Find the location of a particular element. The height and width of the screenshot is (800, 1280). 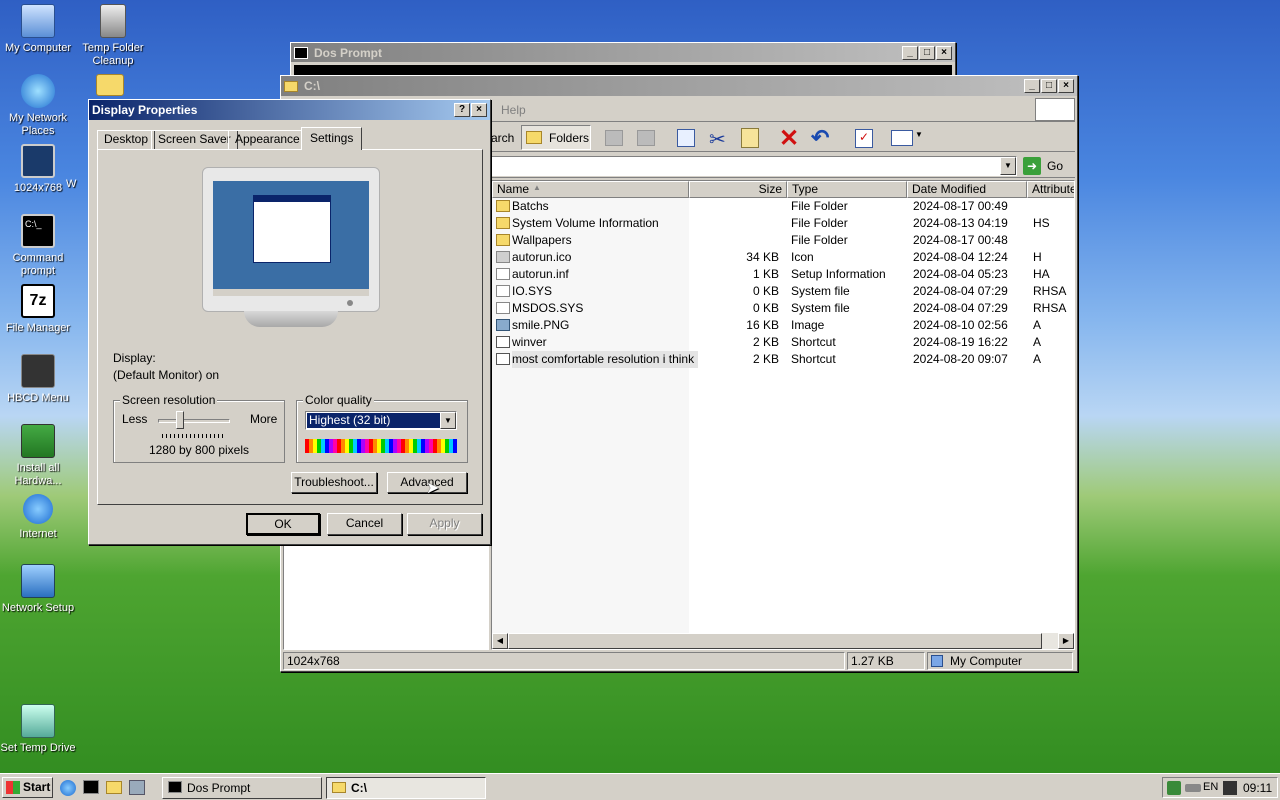

ok-button: OK is located at coordinates (283, 524).